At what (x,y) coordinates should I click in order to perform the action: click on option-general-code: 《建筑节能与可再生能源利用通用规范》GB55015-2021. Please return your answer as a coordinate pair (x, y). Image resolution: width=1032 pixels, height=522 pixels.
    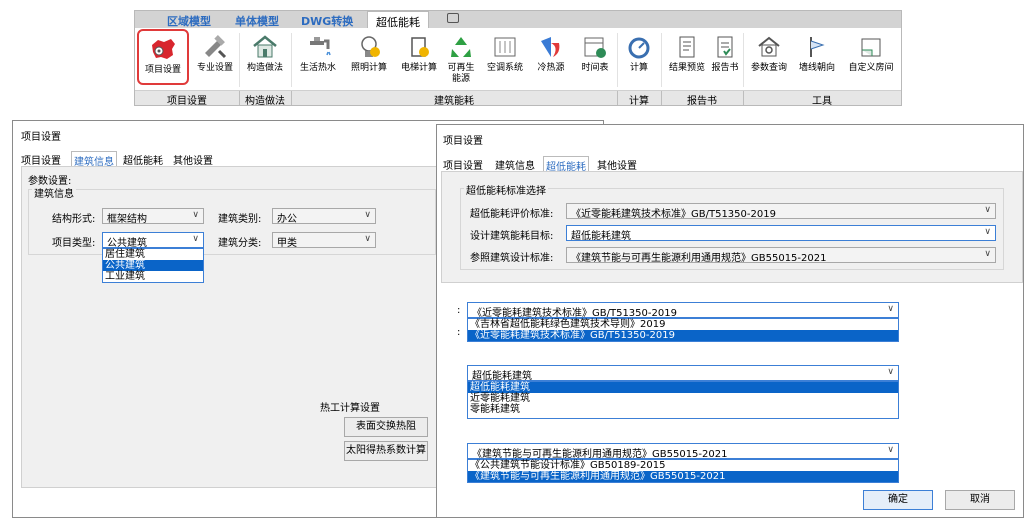
    Looking at the image, I should click on (683, 476).